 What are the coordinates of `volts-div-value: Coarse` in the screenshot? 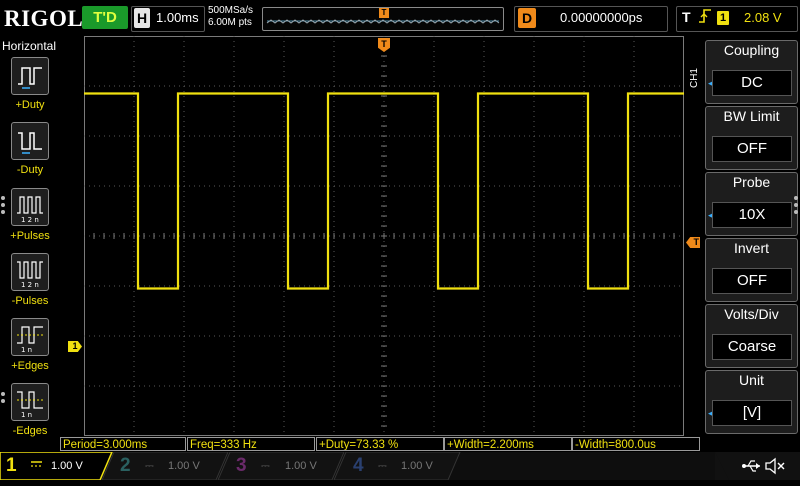 It's located at (752, 347).